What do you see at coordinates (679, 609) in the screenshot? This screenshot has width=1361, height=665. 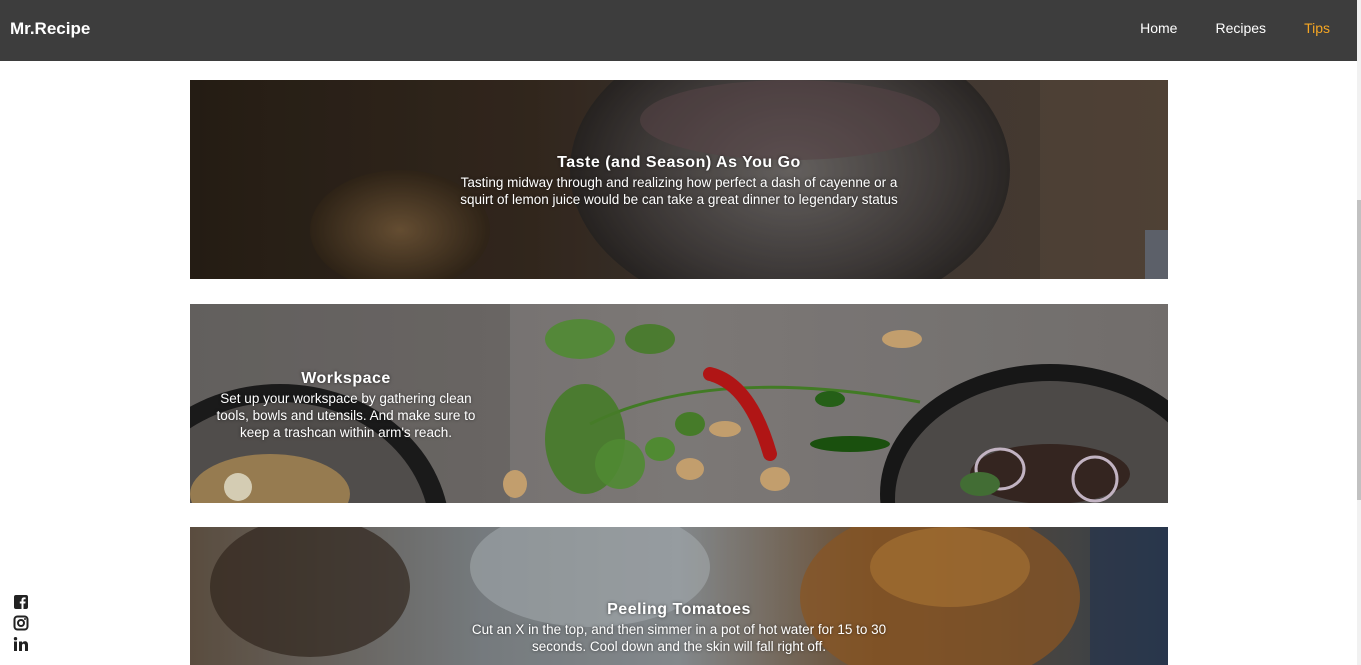 I see `tip-title: Peeling Tomatoes` at bounding box center [679, 609].